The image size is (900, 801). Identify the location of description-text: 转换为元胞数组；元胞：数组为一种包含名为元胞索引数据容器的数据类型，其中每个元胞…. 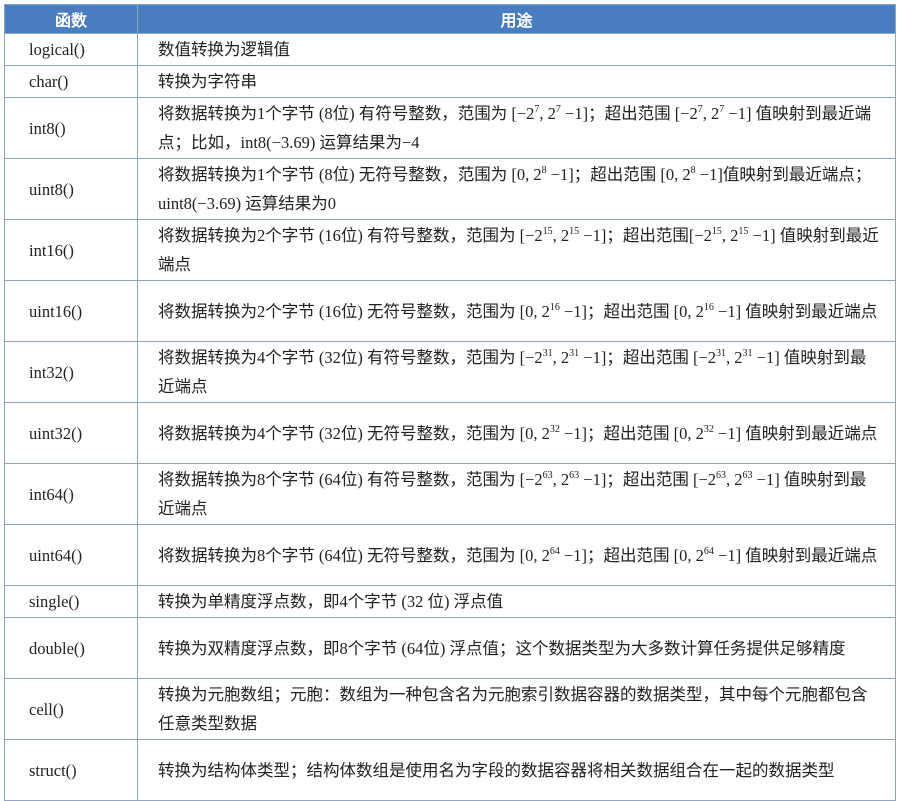
(513, 709).